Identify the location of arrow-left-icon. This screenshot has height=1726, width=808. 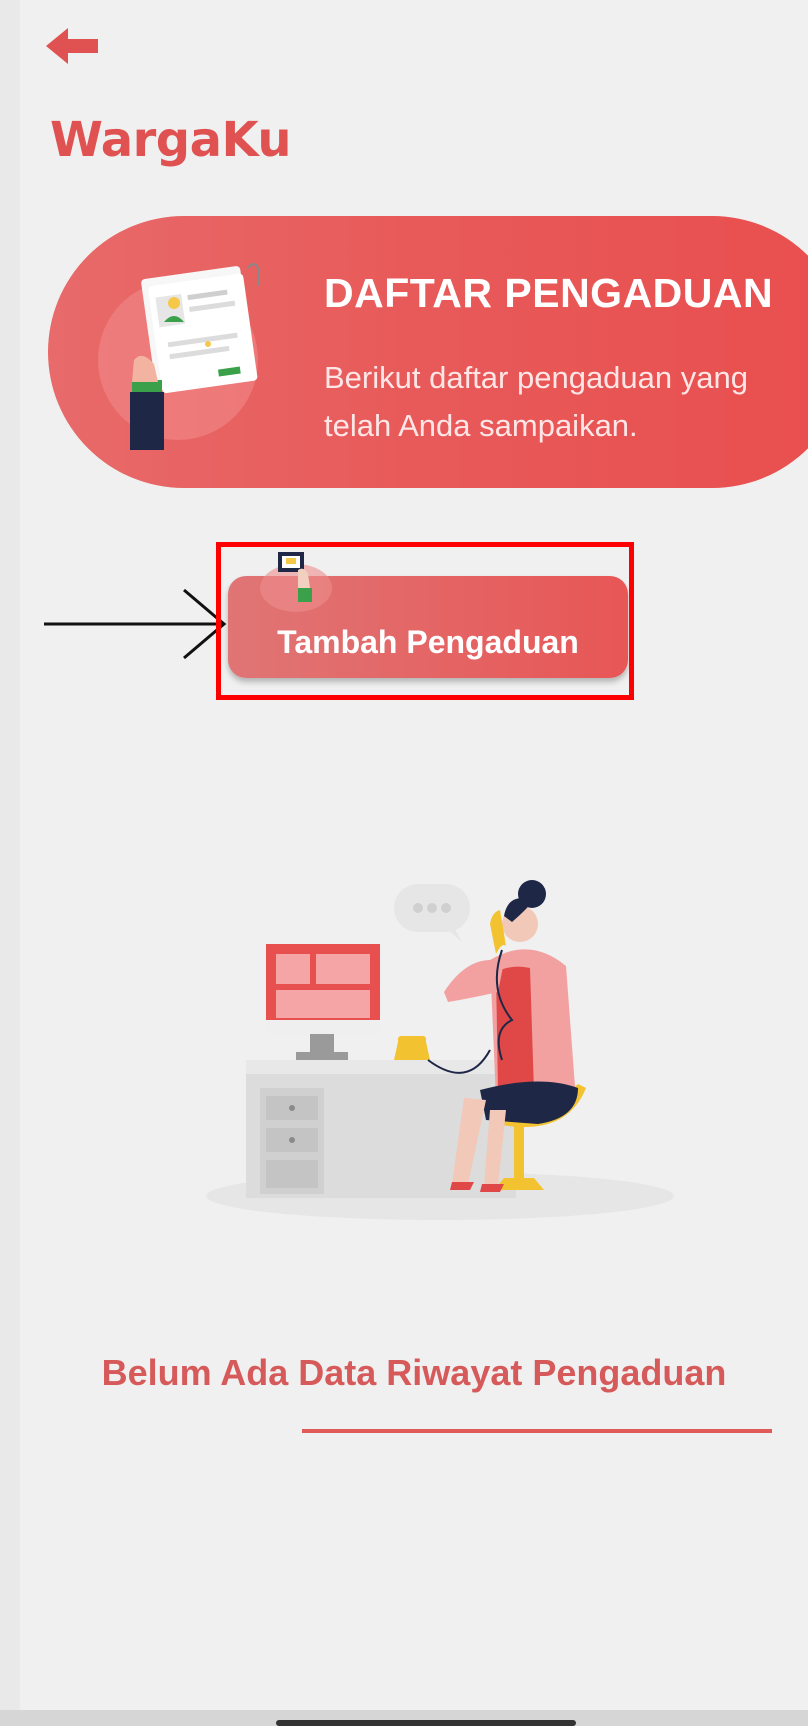
(72, 46).